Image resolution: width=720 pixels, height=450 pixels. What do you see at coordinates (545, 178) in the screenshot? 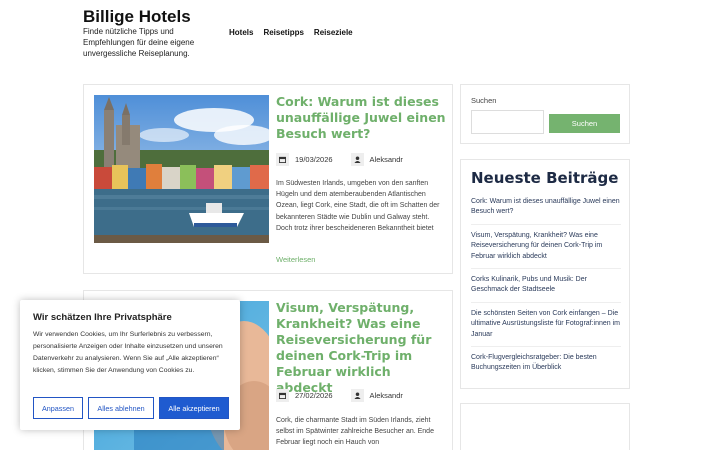
I see `recent-posts-title: Neueste Beiträge` at bounding box center [545, 178].